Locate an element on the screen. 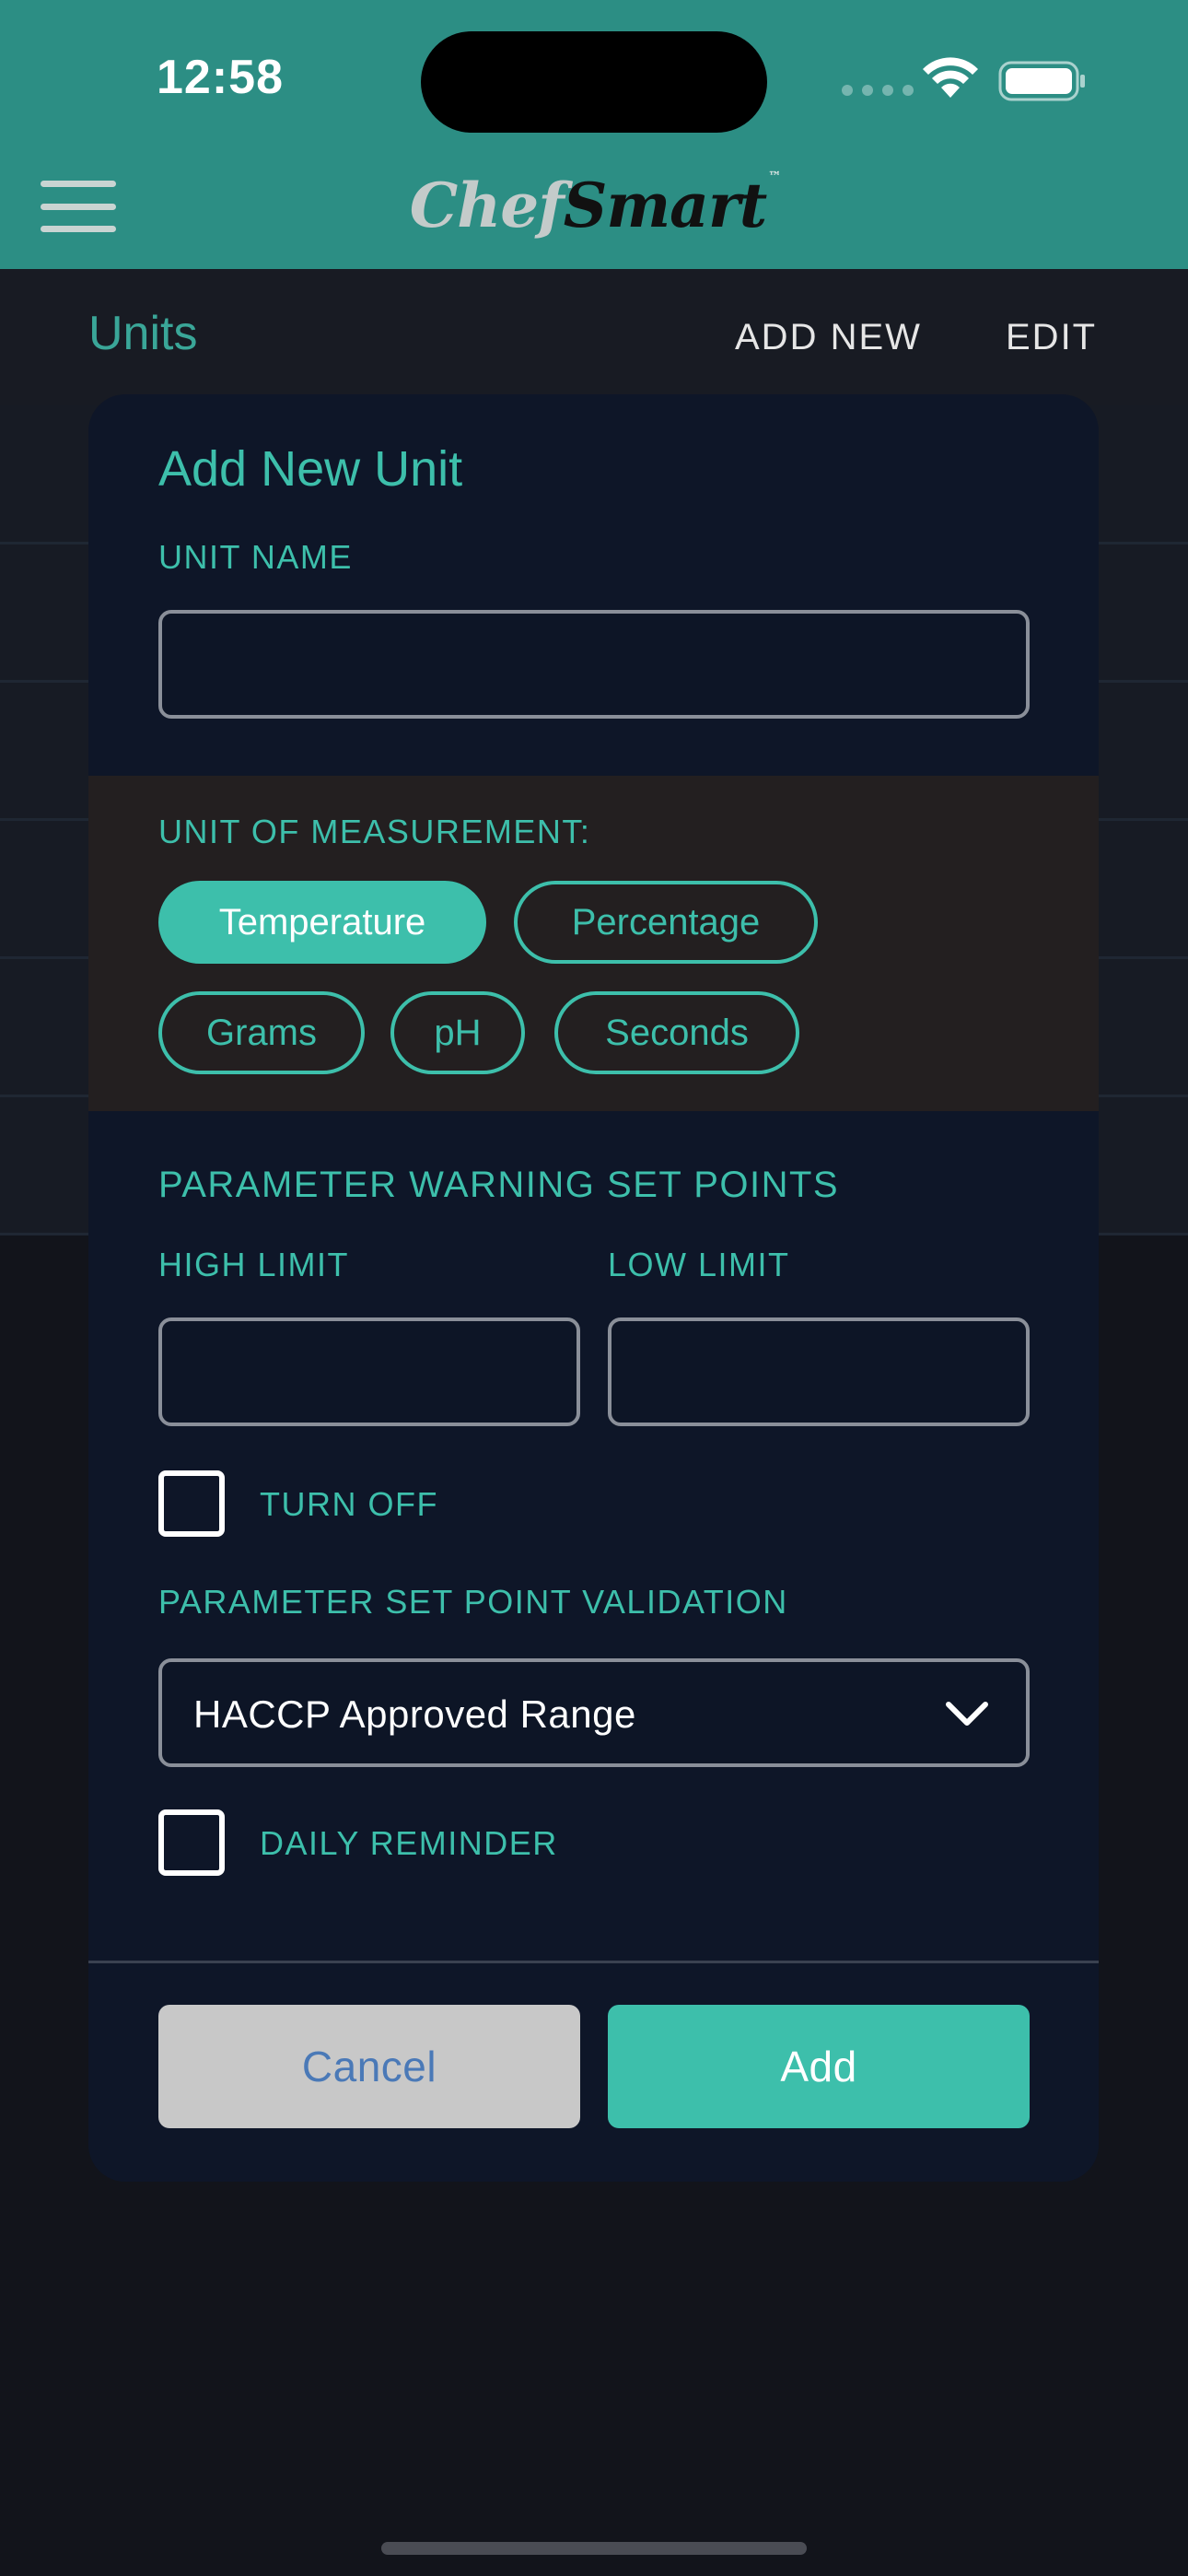 The image size is (1188, 2576). option-temperature: Temperature is located at coordinates (322, 923).